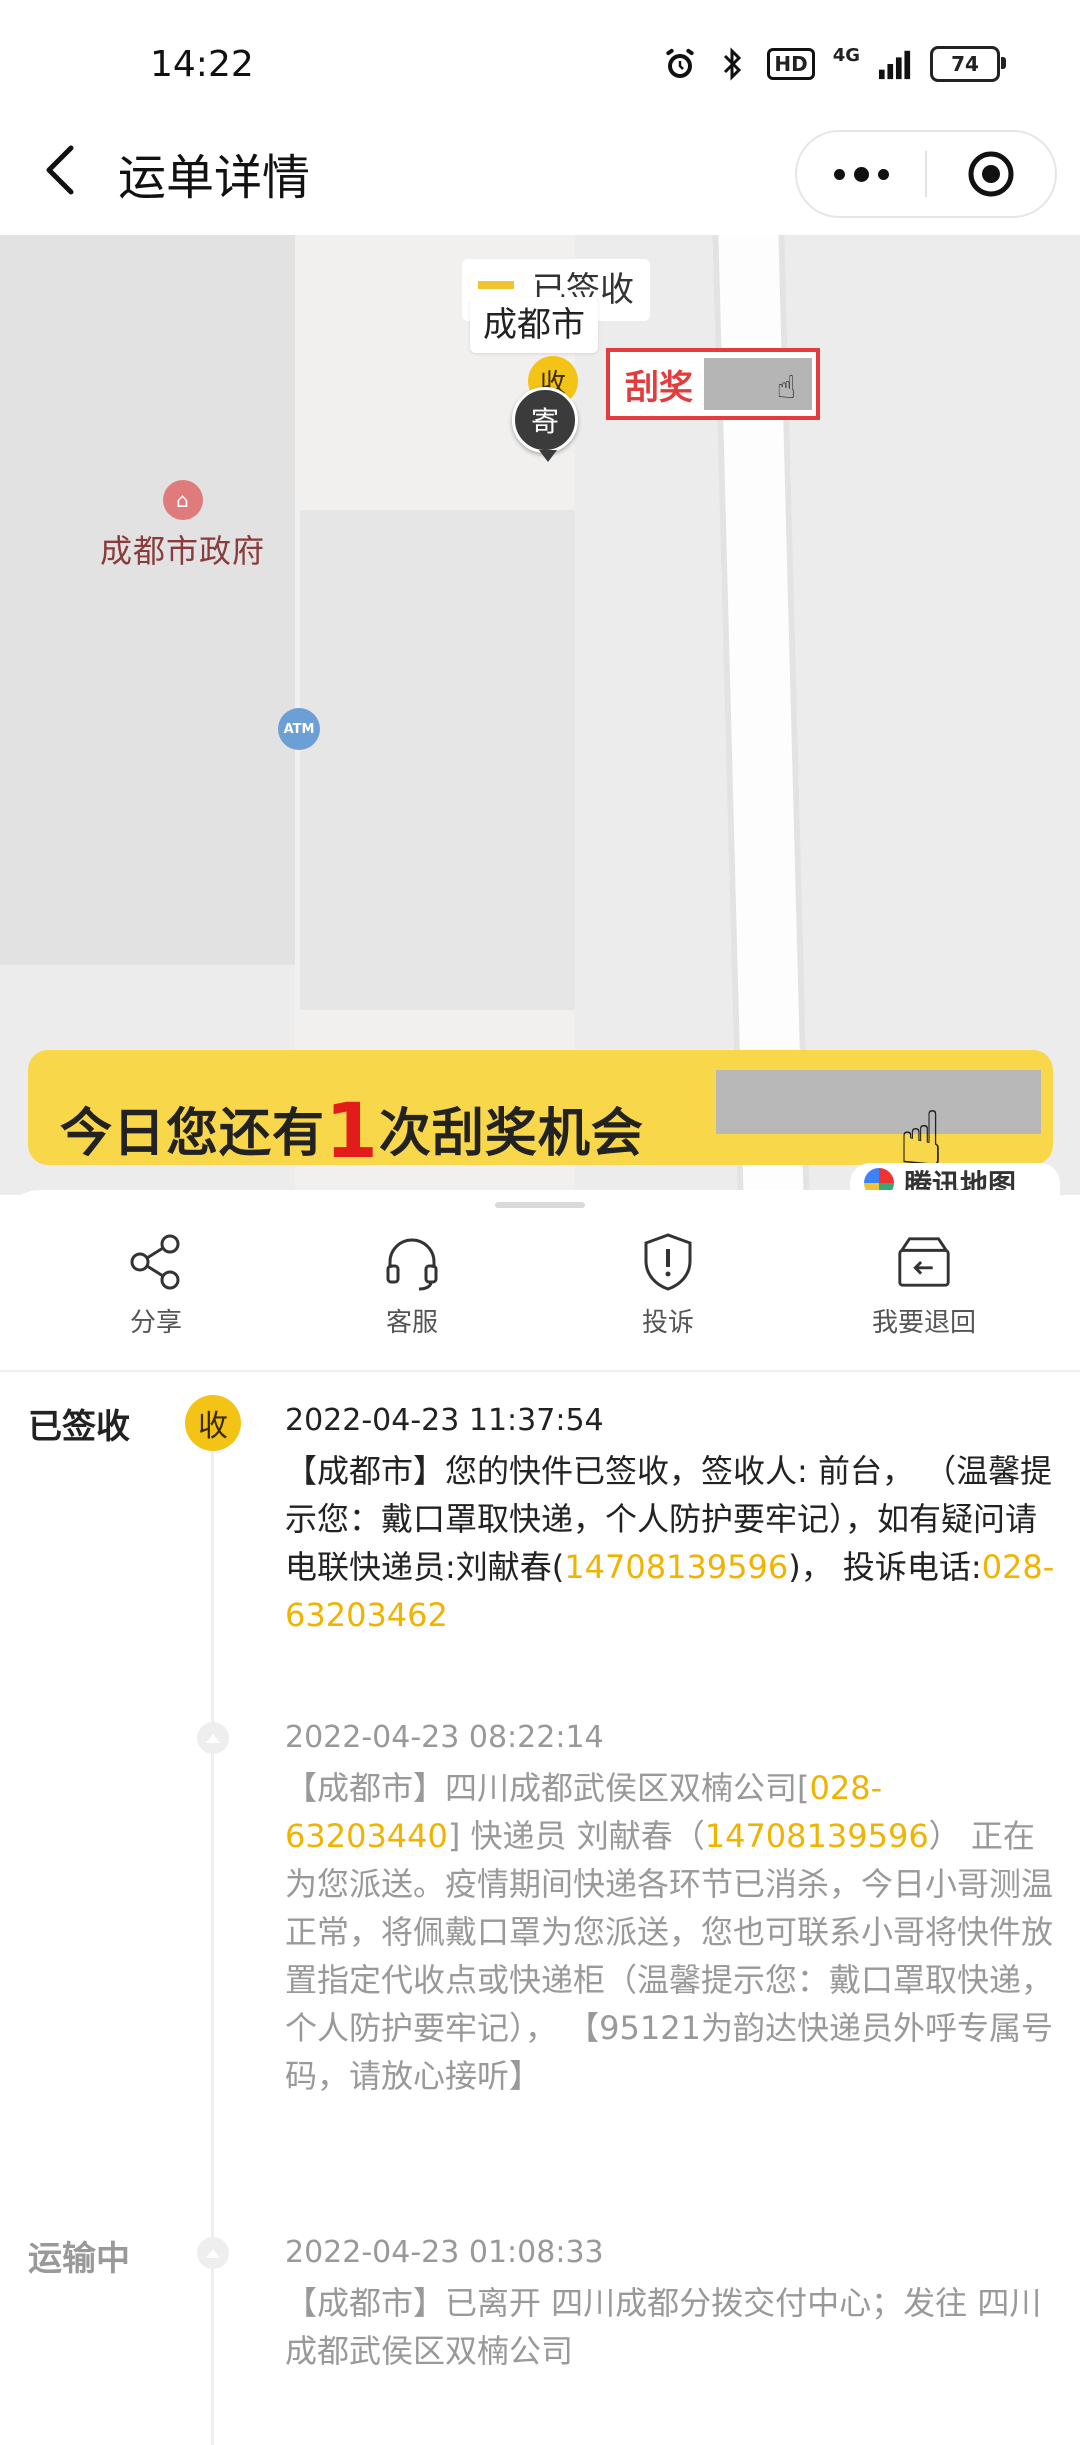 The width and height of the screenshot is (1080, 2445). What do you see at coordinates (968, 64) in the screenshot?
I see `battery-indicator: 74` at bounding box center [968, 64].